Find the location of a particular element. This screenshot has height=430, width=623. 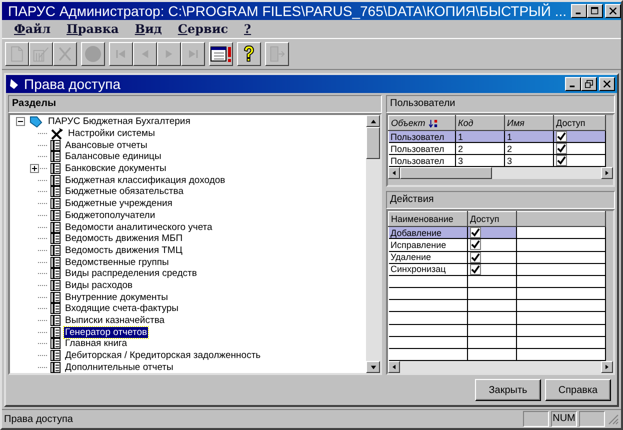

column-header: Код is located at coordinates (480, 123).